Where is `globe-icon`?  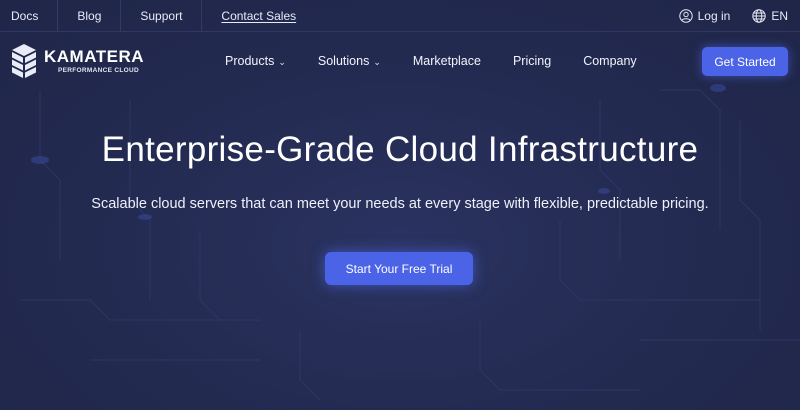 globe-icon is located at coordinates (759, 15).